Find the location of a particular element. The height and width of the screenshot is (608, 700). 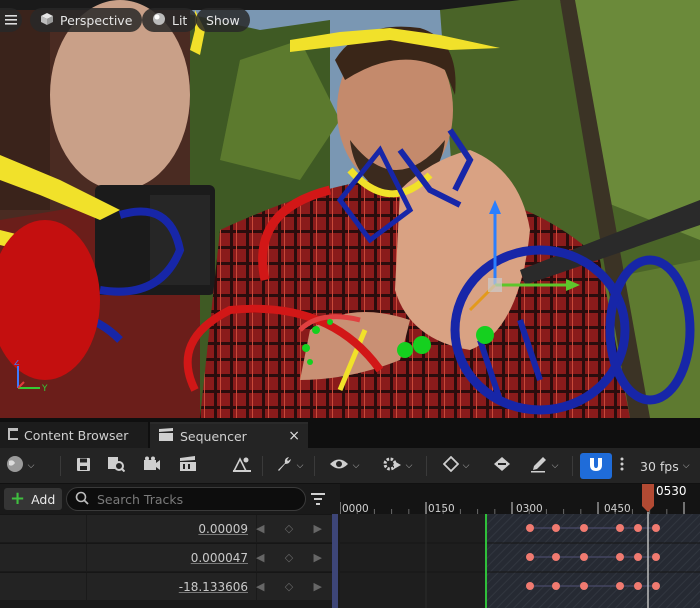

content-browser-icon is located at coordinates (13, 435).